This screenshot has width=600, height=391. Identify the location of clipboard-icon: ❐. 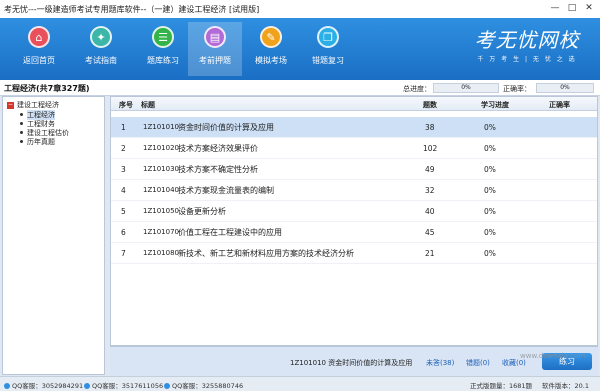
(328, 37).